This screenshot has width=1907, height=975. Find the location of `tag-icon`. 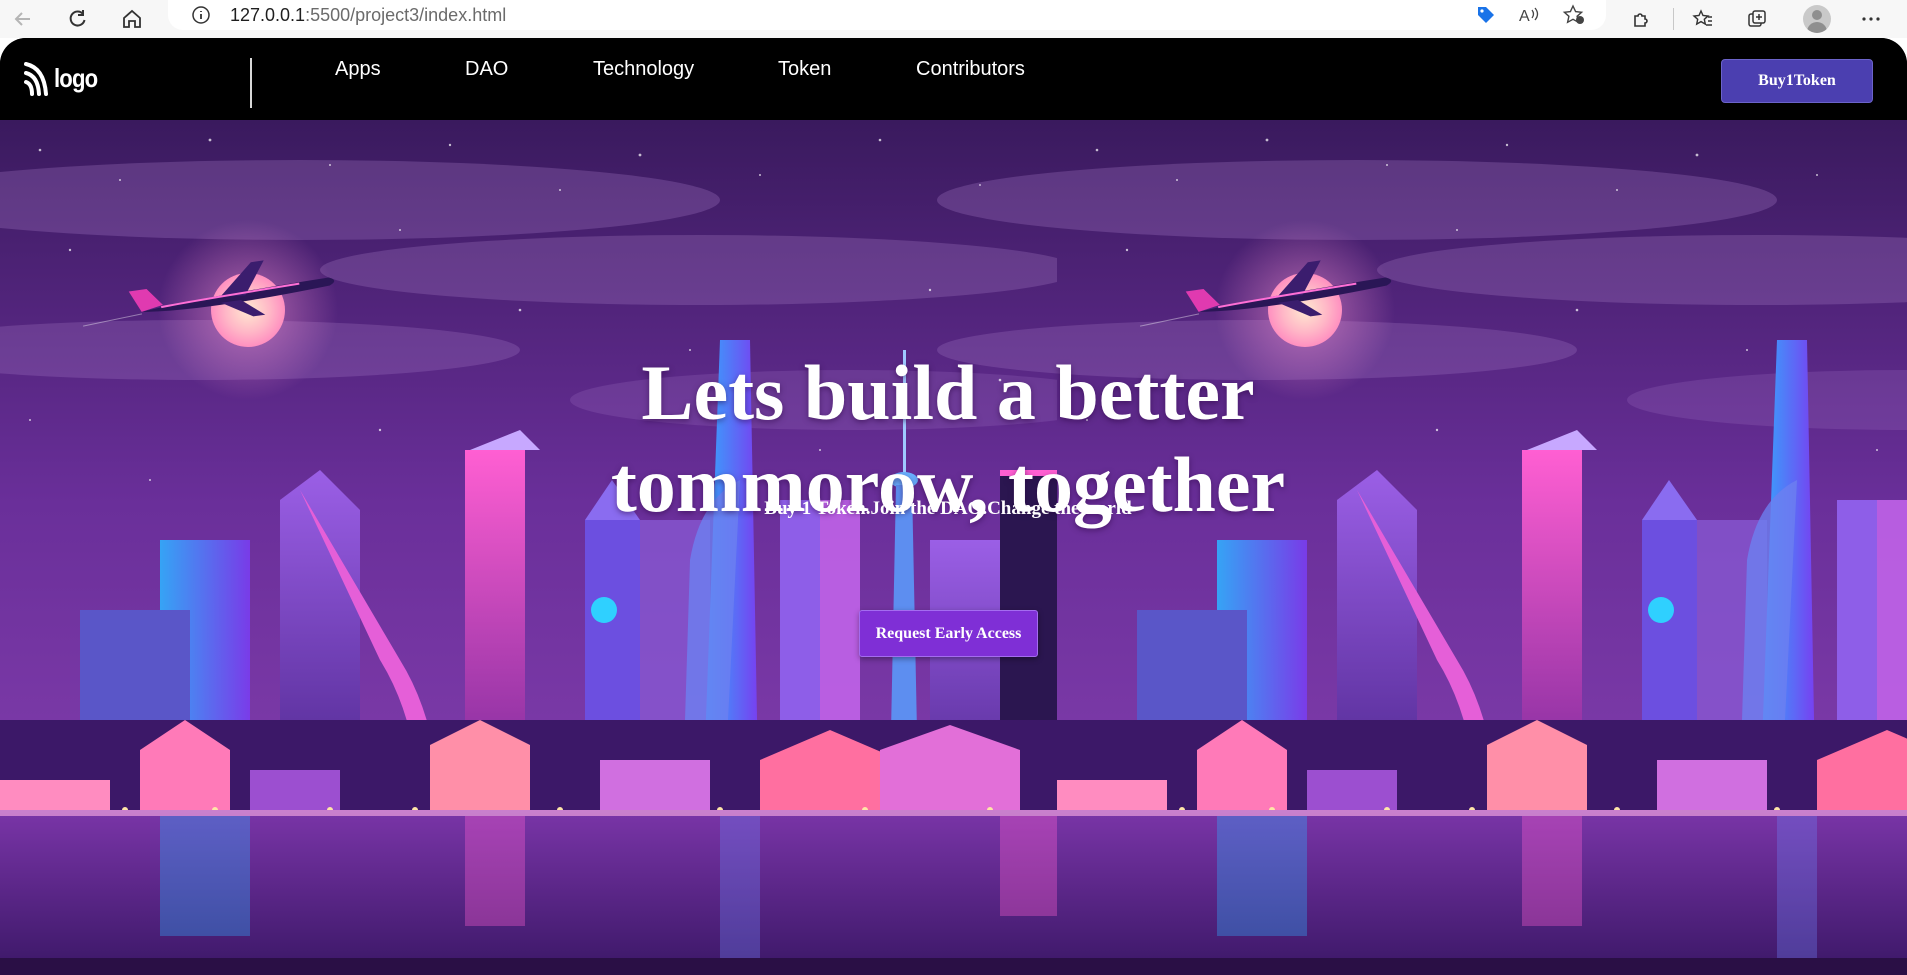

tag-icon is located at coordinates (1486, 15).